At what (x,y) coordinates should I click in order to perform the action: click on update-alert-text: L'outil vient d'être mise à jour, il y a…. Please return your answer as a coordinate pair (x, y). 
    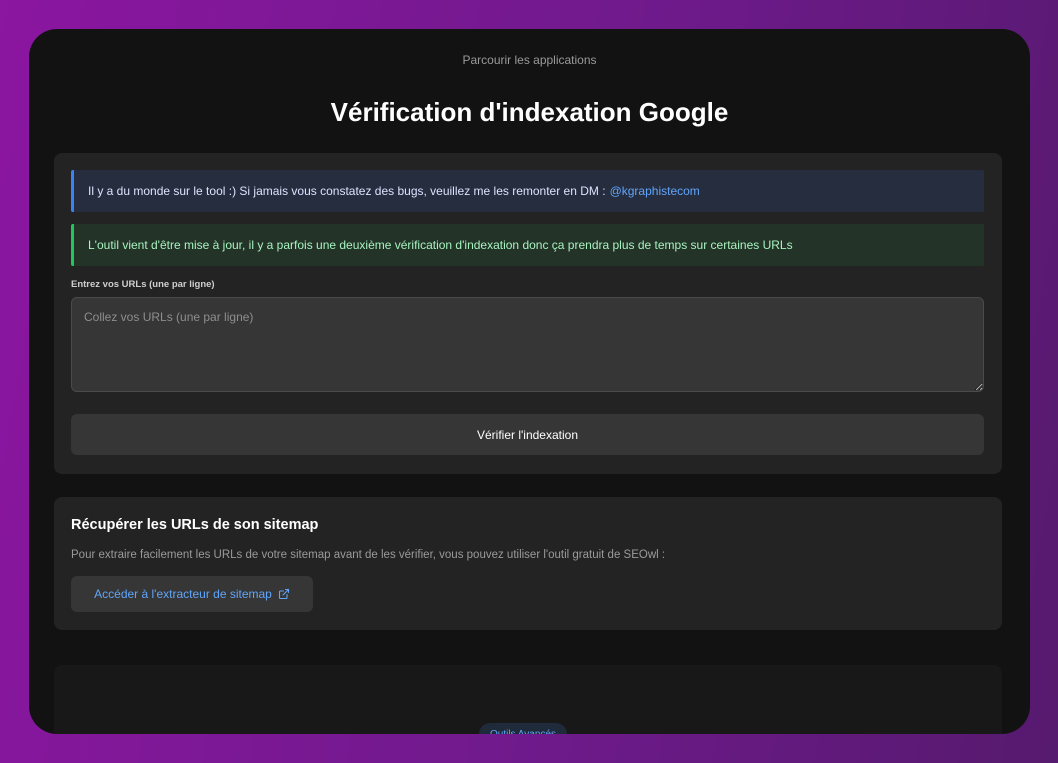
    Looking at the image, I should click on (440, 245).